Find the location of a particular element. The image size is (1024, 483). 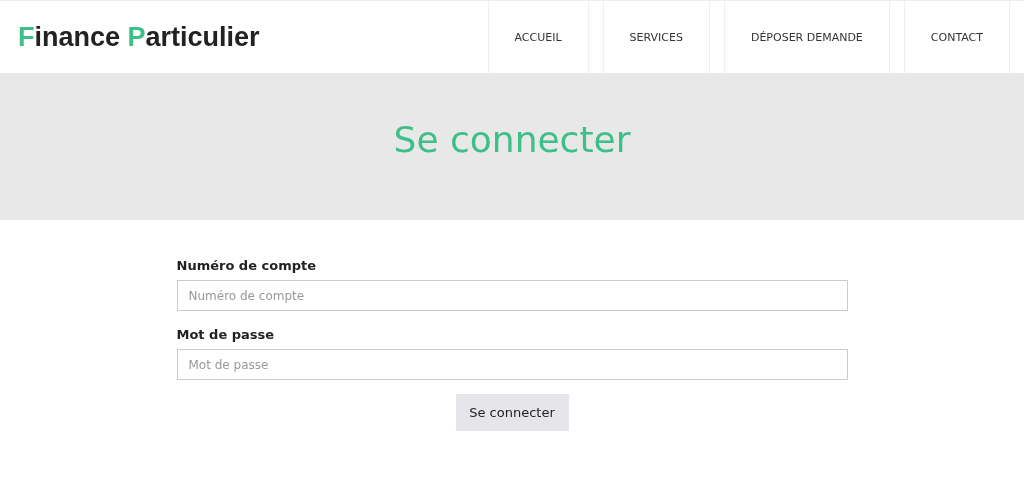

site-logo: Finance Particulier is located at coordinates (139, 37).